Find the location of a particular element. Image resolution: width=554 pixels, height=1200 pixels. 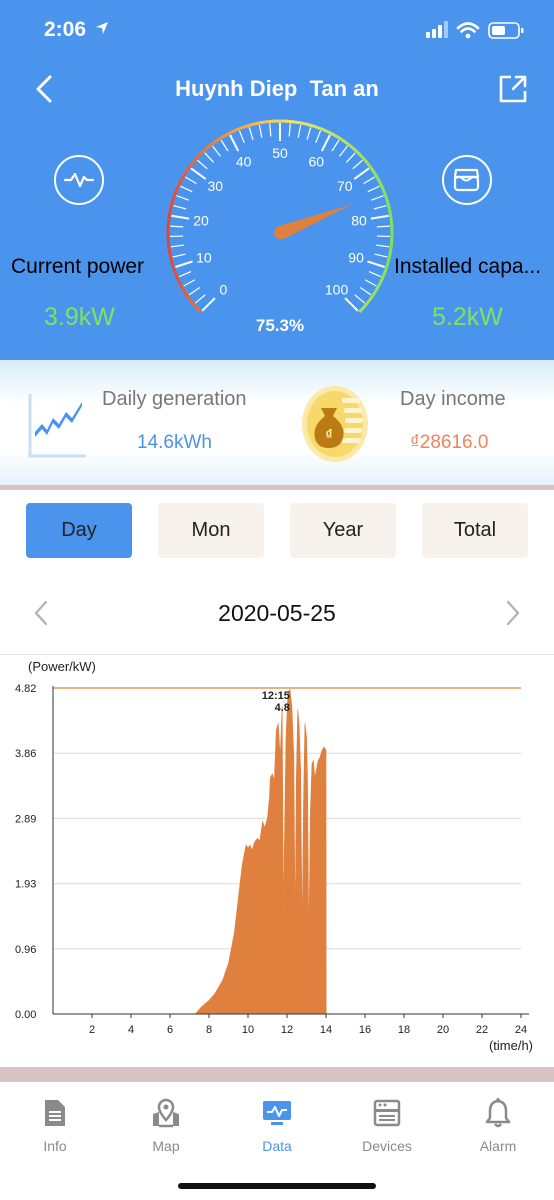

tabbar-item-alarm: Alarm is located at coordinates (498, 1126).